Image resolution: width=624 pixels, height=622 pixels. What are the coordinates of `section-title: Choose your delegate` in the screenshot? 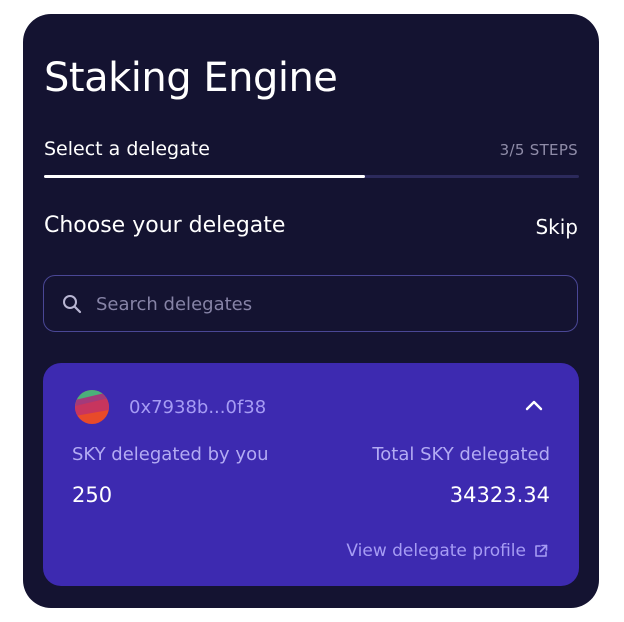 It's located at (165, 225).